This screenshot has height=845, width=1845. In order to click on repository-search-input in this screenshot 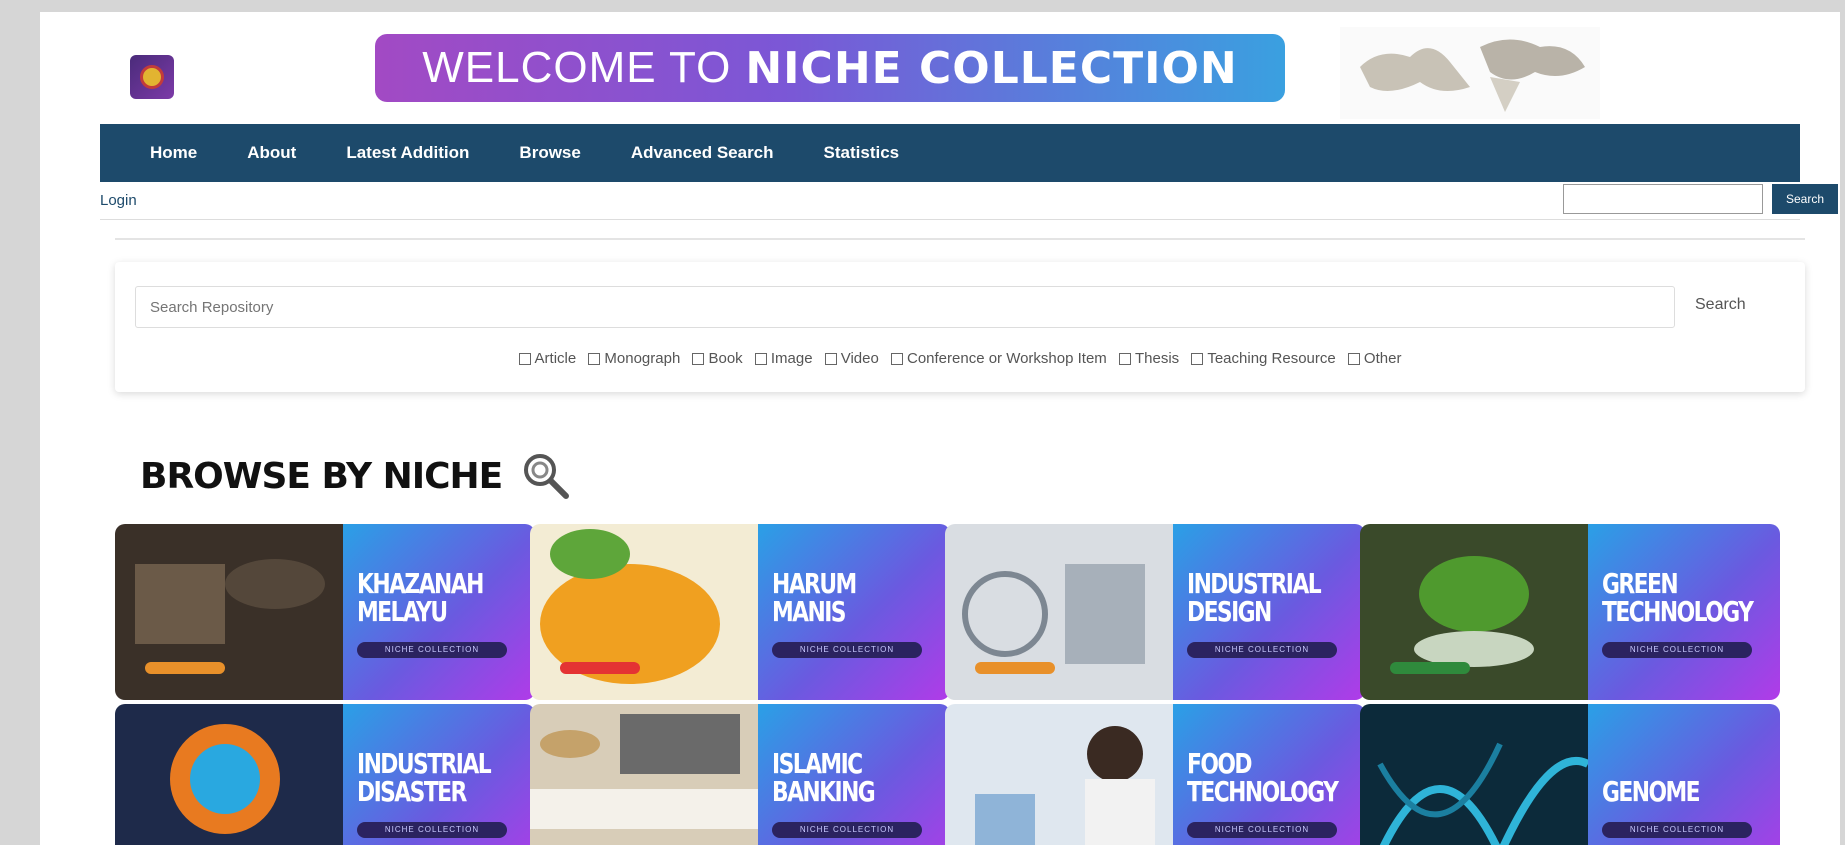, I will do `click(905, 307)`.